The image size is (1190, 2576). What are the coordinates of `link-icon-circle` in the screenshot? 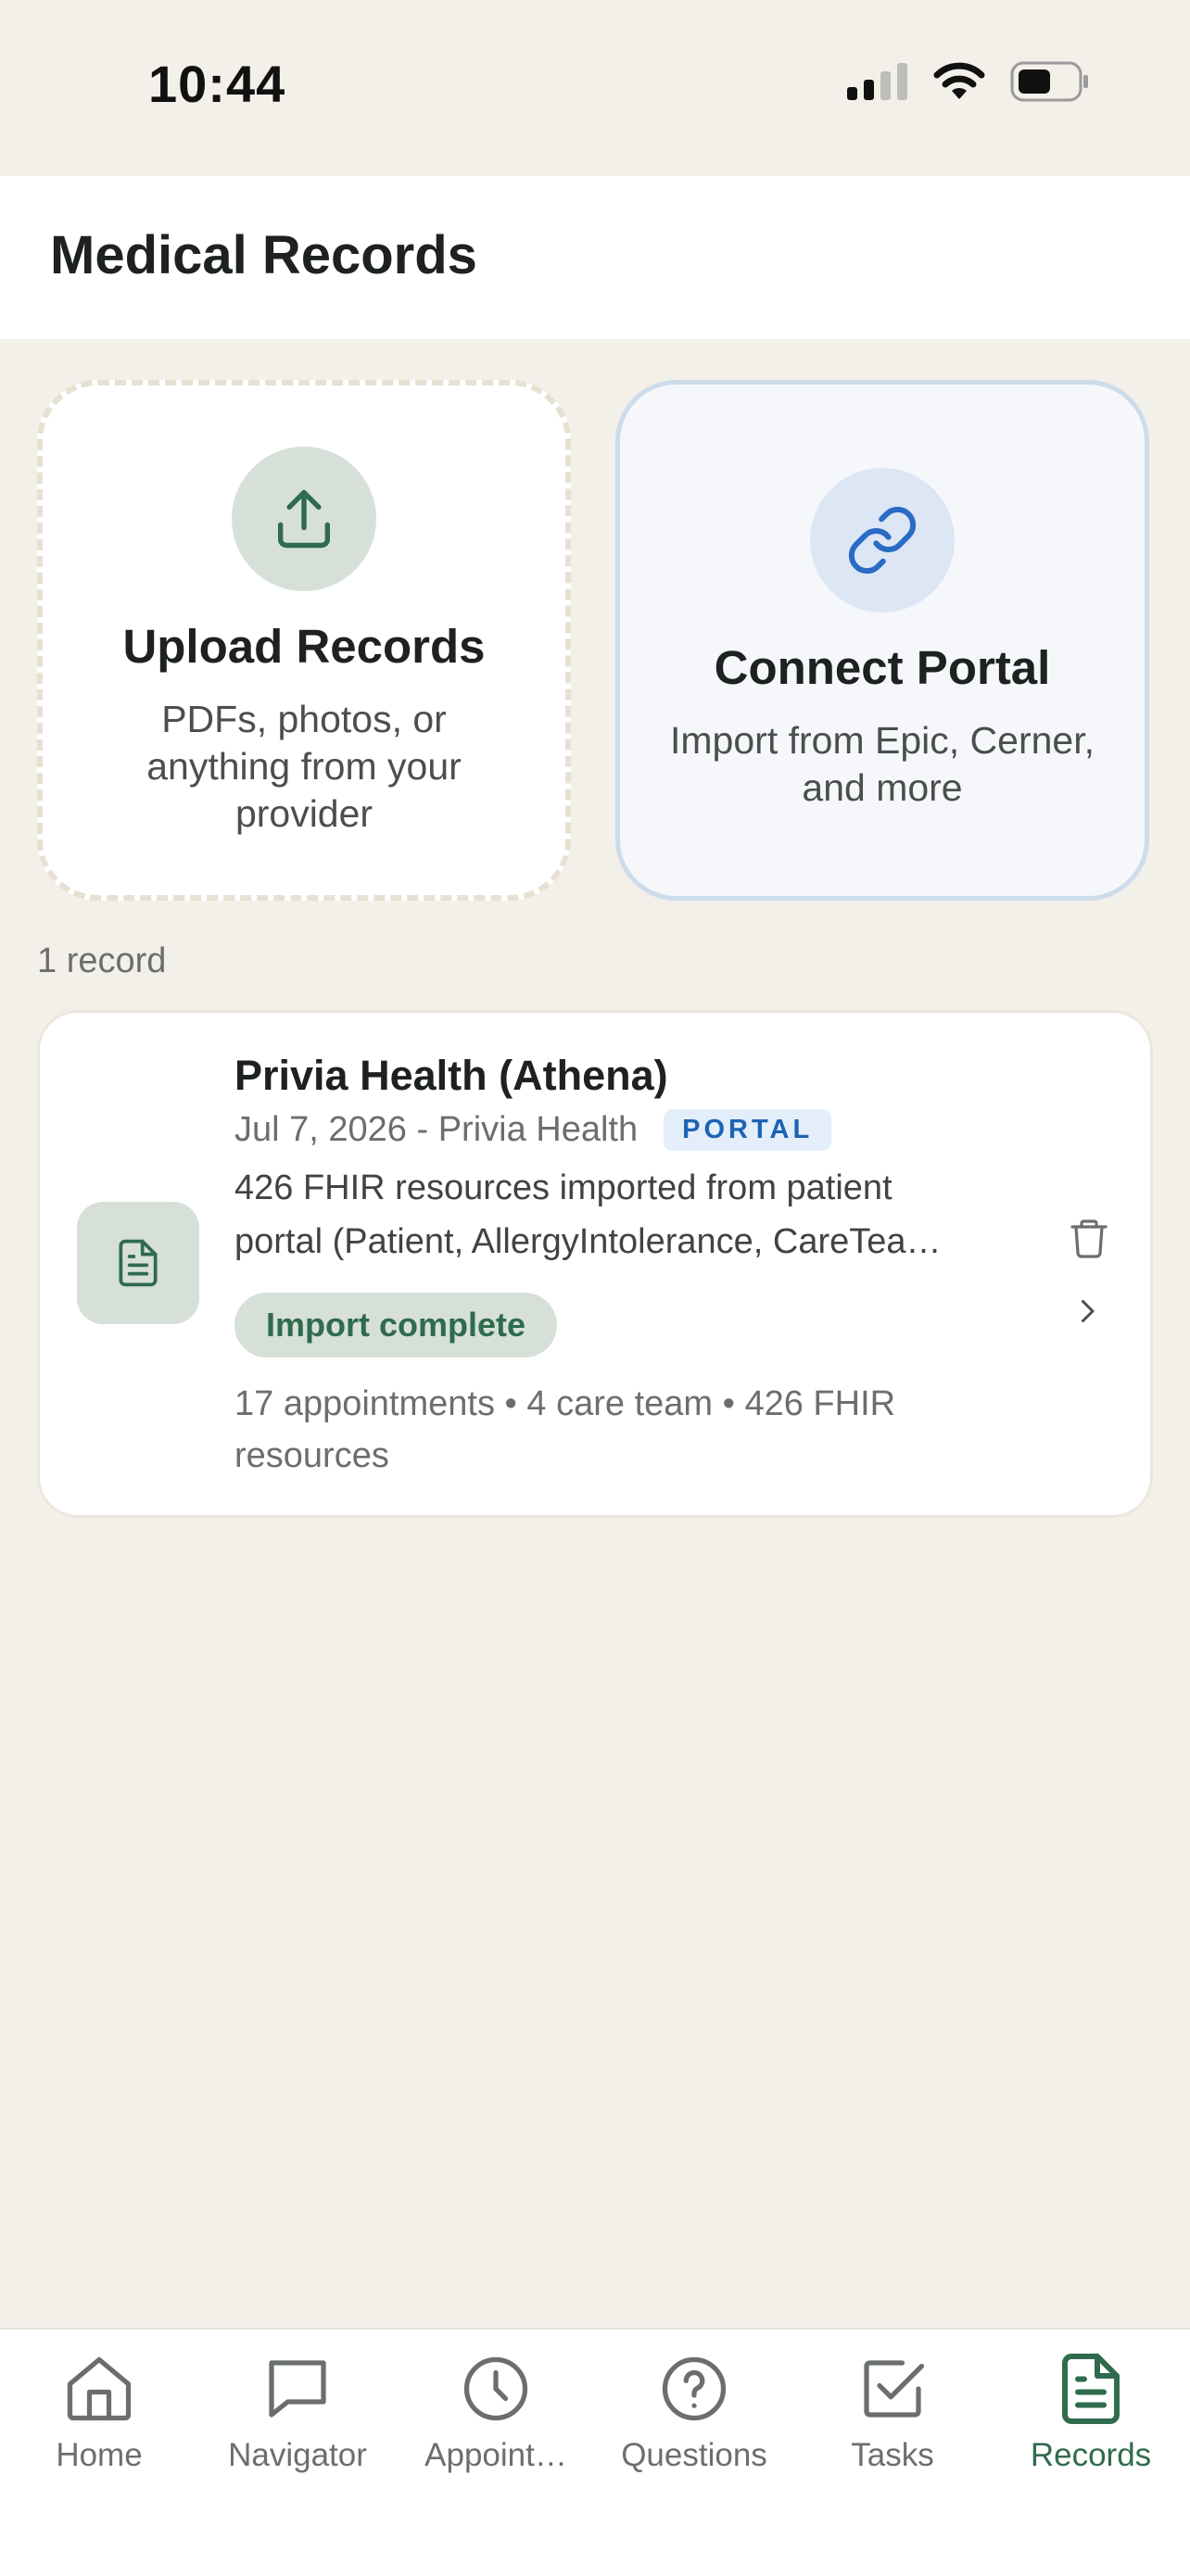 It's located at (882, 540).